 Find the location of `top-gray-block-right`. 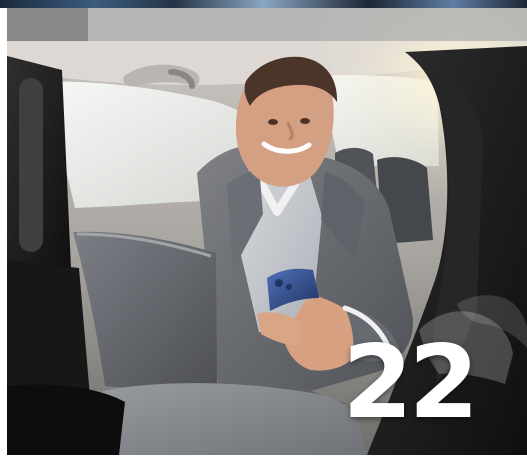

top-gray-block-right is located at coordinates (307, 24).